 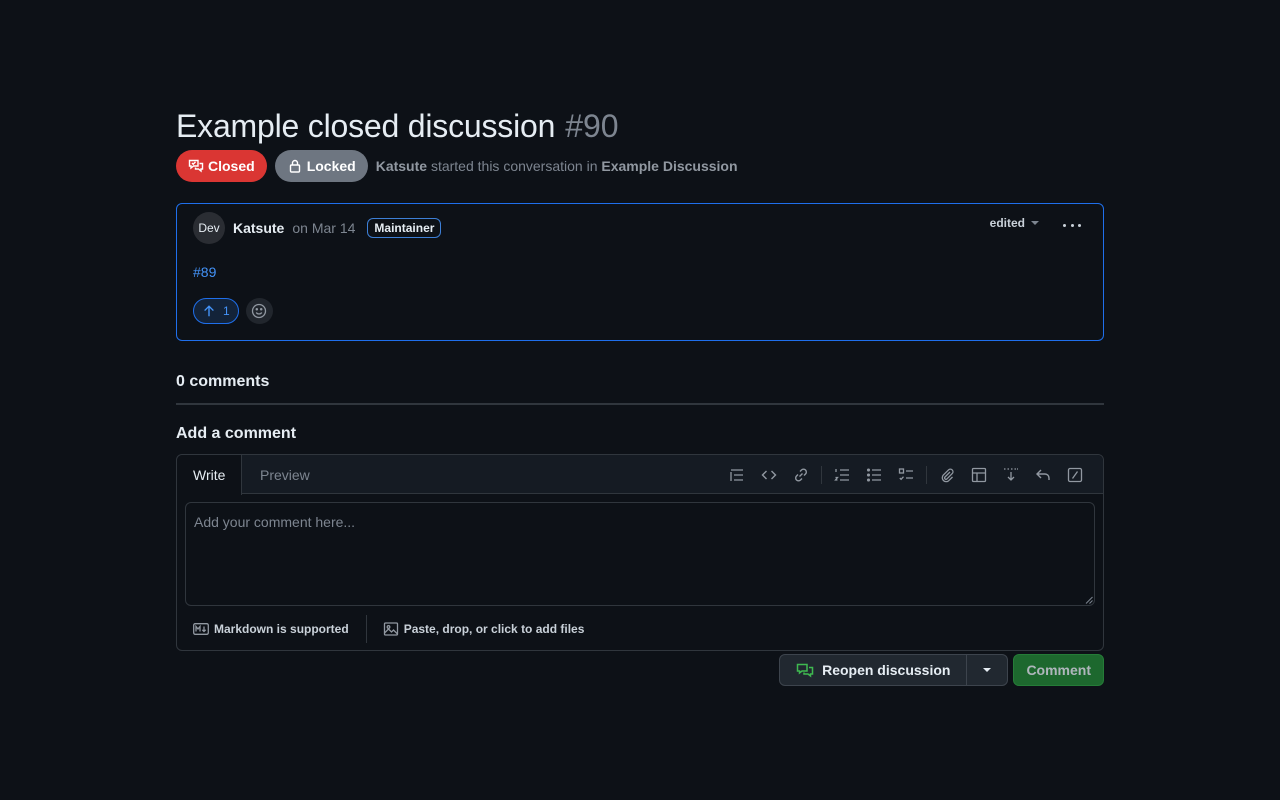 What do you see at coordinates (216, 311) in the screenshot?
I see `upvote-button: 1` at bounding box center [216, 311].